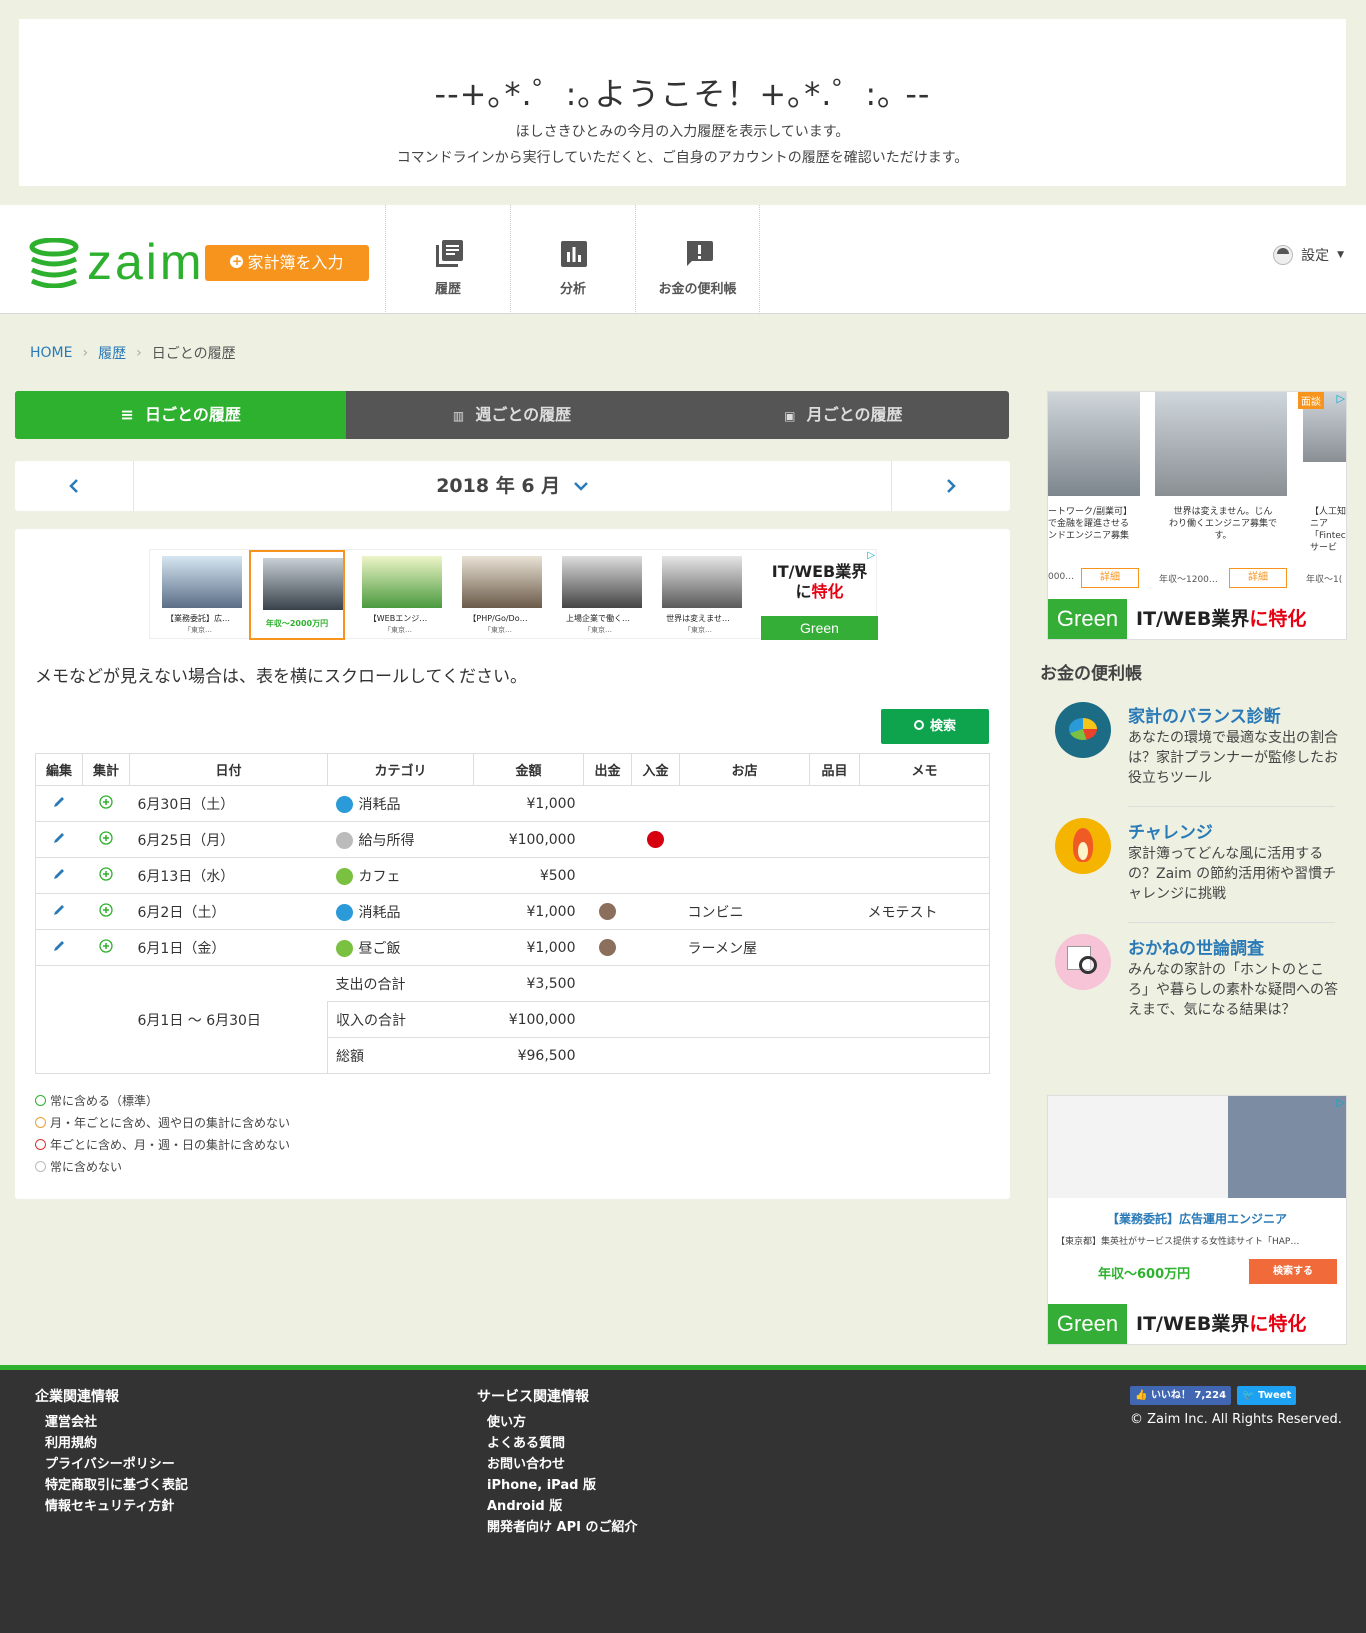 This screenshot has height=1633, width=1366. I want to click on month-selector: 2018 年 6 月, so click(512, 486).